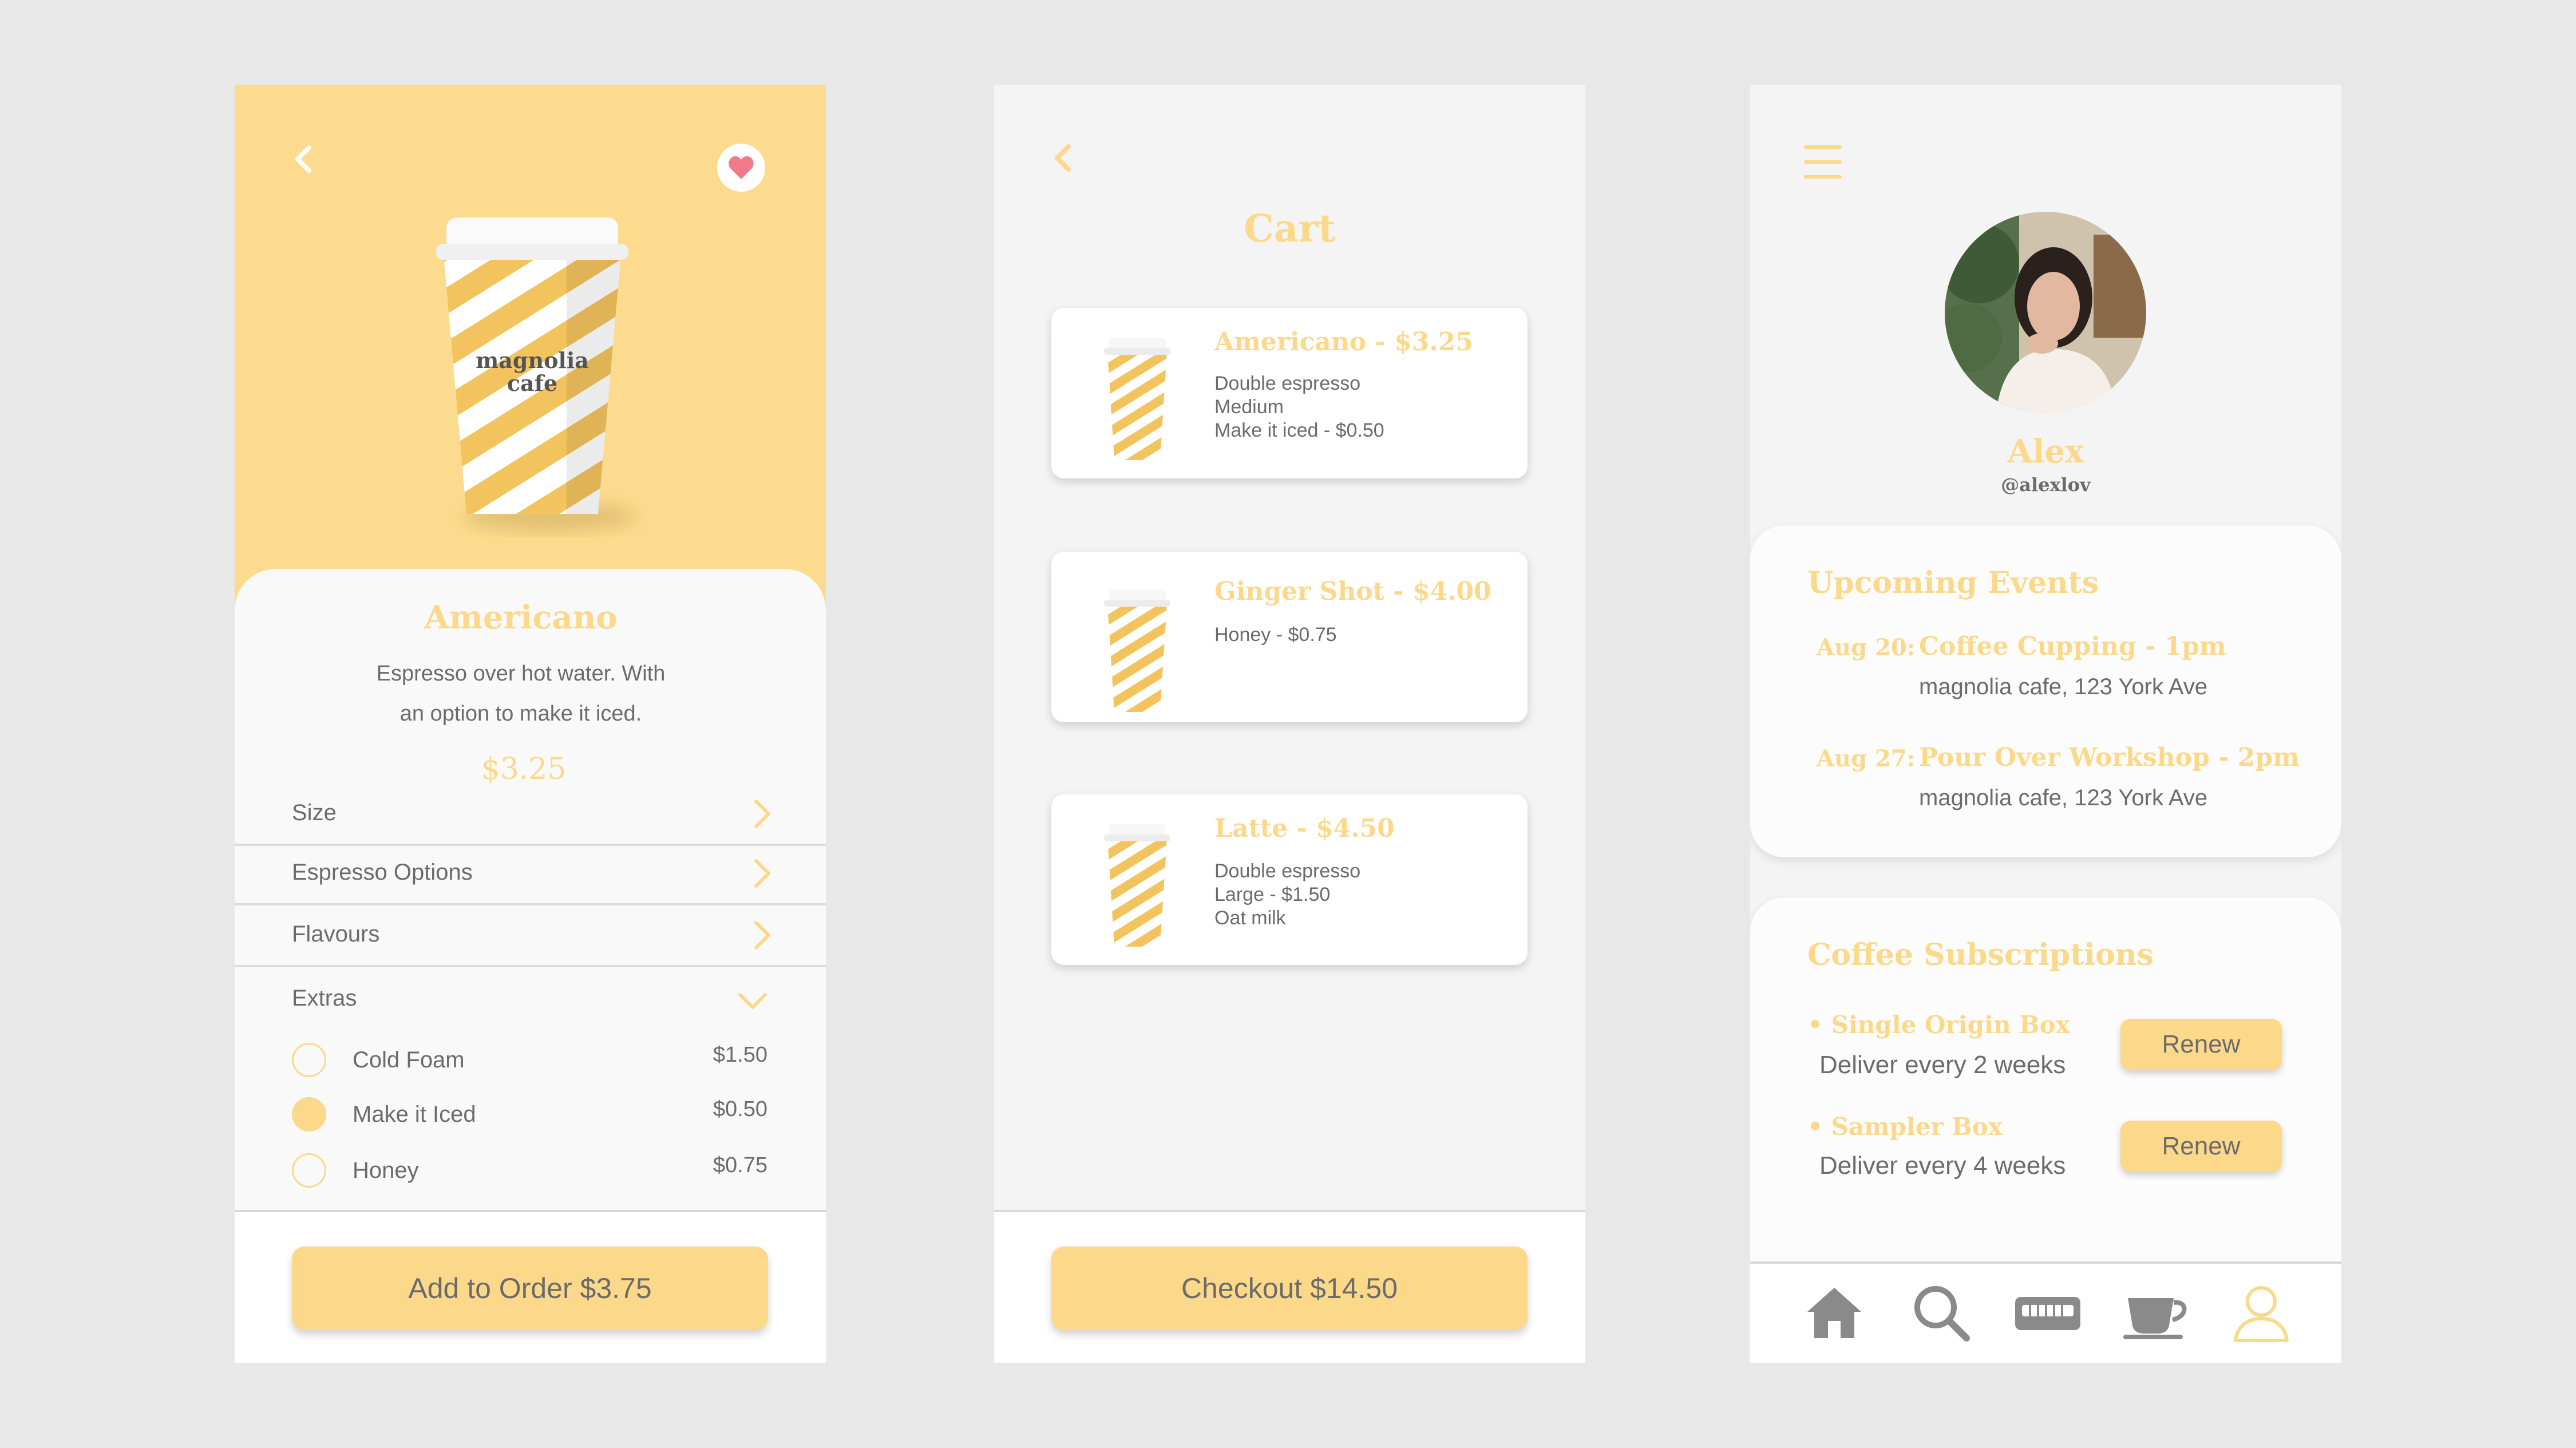  Describe the element at coordinates (382, 872) in the screenshot. I see `option-label: Espresso Options` at that location.